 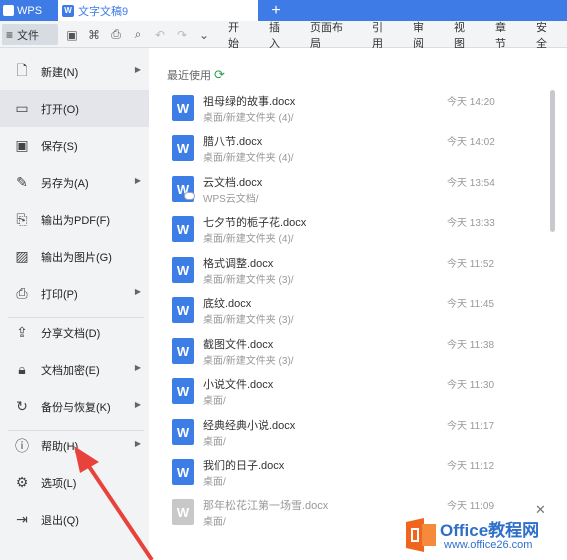 I want to click on menu-item-label: 输出为PDF(F), so click(x=76, y=220).